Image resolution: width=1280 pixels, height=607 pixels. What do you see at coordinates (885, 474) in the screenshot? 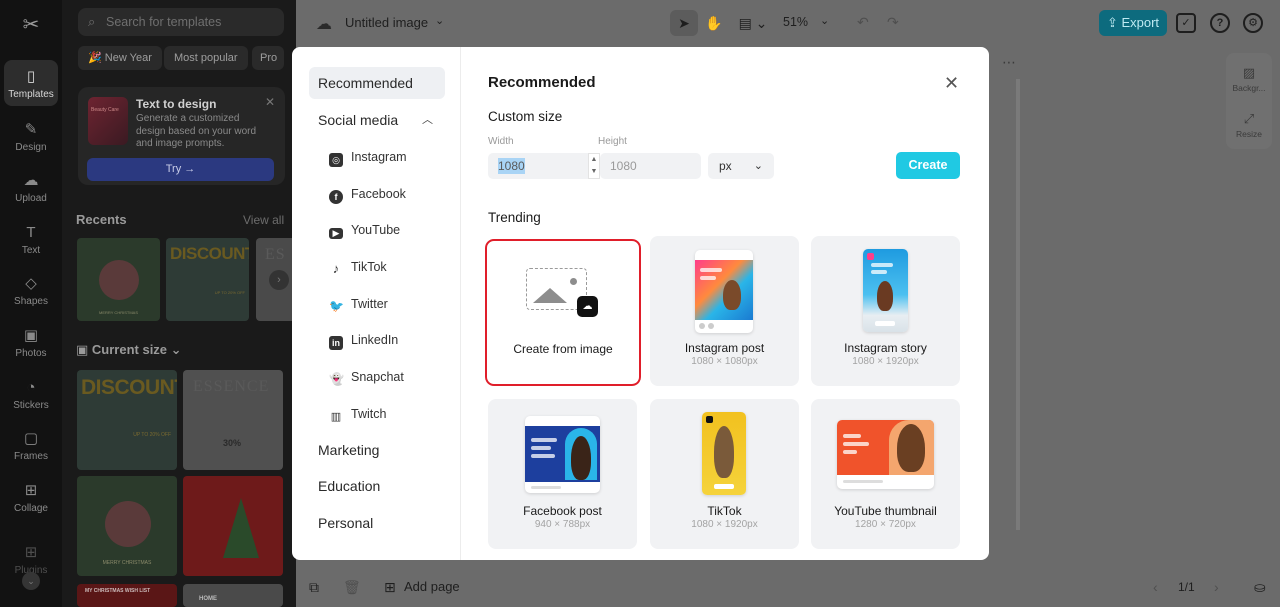
I see `card-youtube-thumbnail: YouTube thumbnail 1280 × 720px` at bounding box center [885, 474].